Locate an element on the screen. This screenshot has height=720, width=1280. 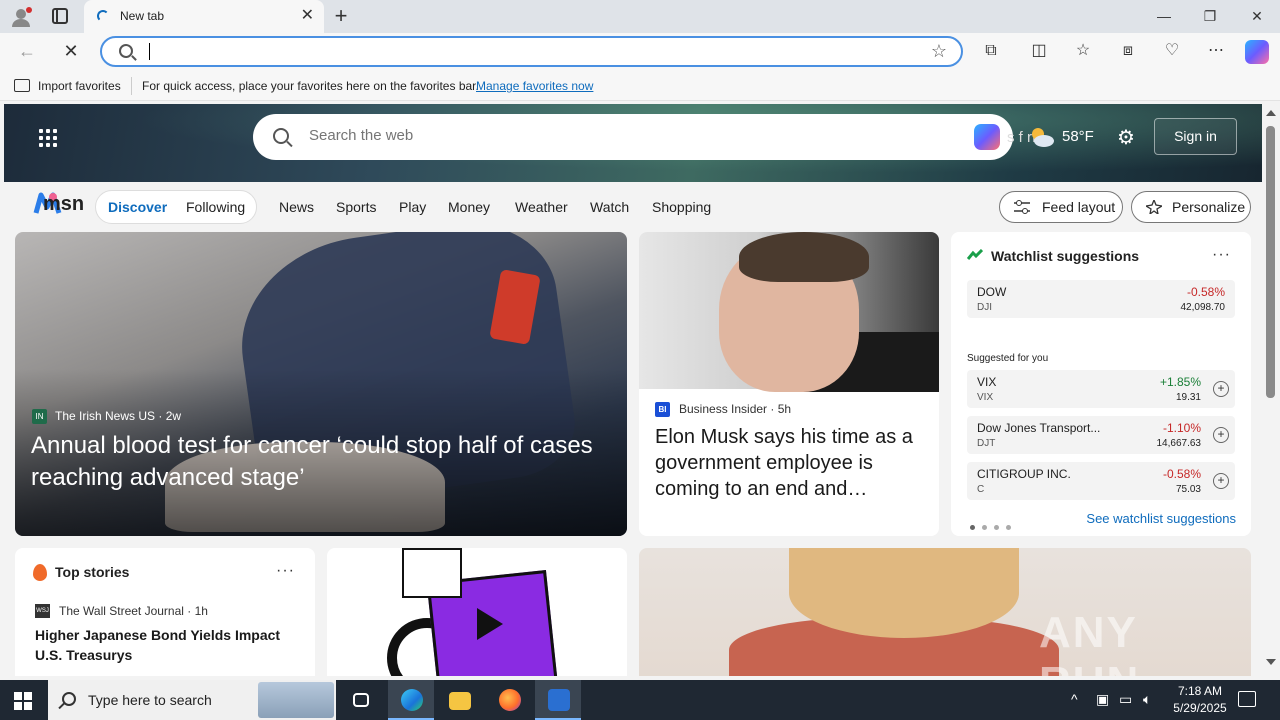
nav-sports: Sports is located at coordinates (356, 207).